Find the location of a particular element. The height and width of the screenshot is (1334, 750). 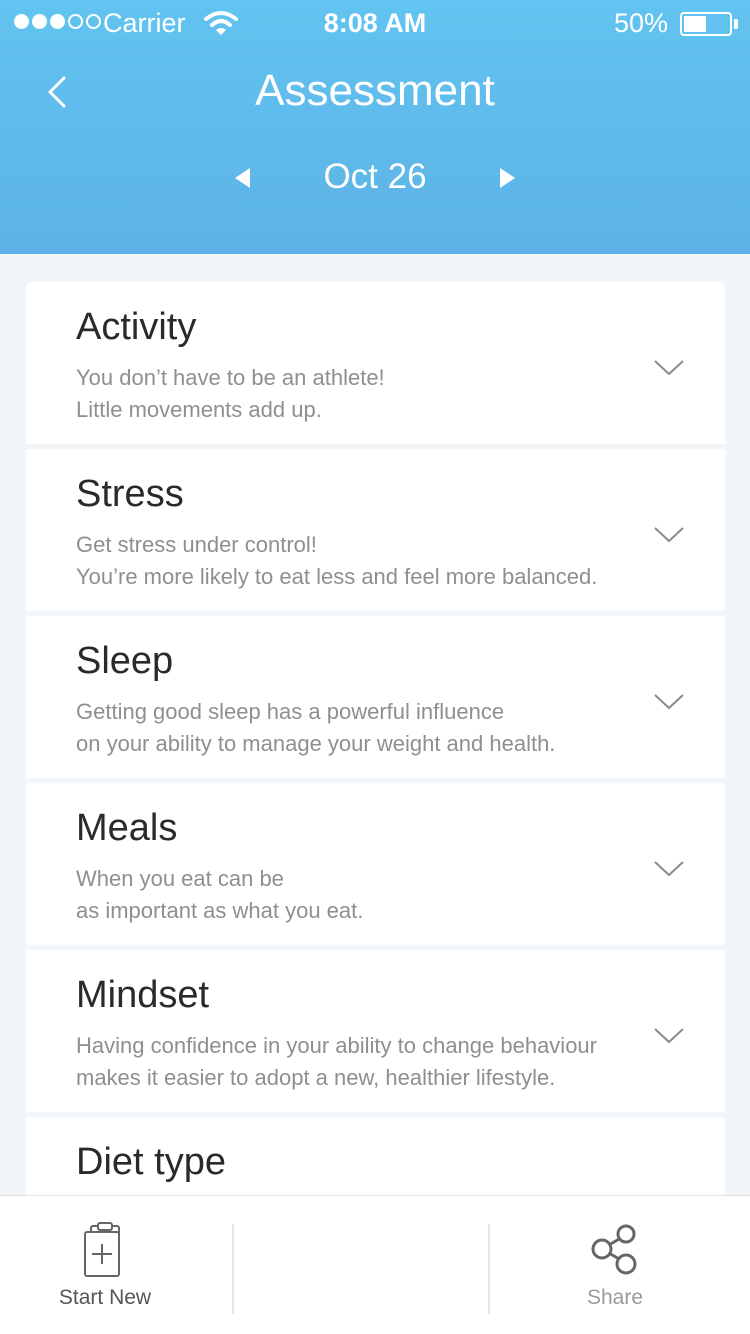

description-line: Get stress under control! is located at coordinates (196, 544).